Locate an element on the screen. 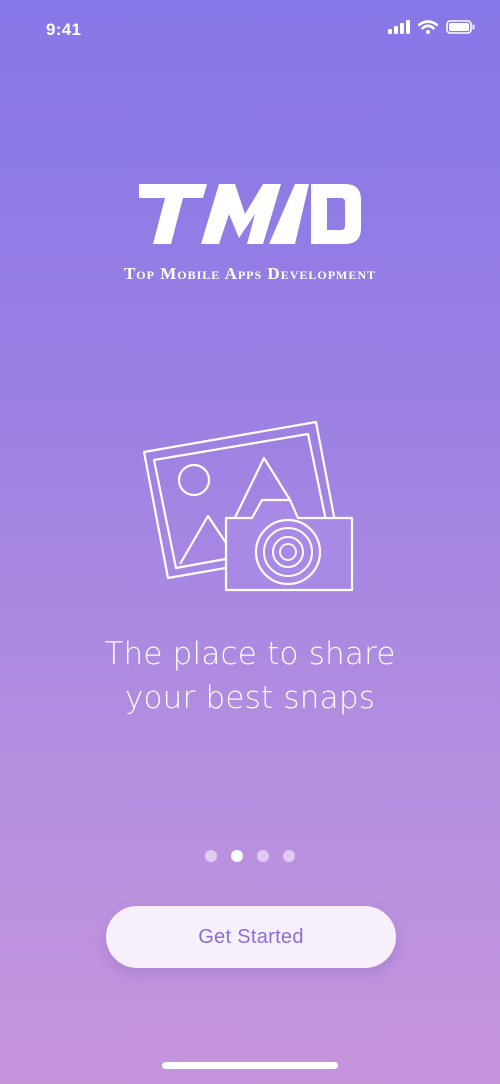  page-dot-2-active is located at coordinates (237, 856).